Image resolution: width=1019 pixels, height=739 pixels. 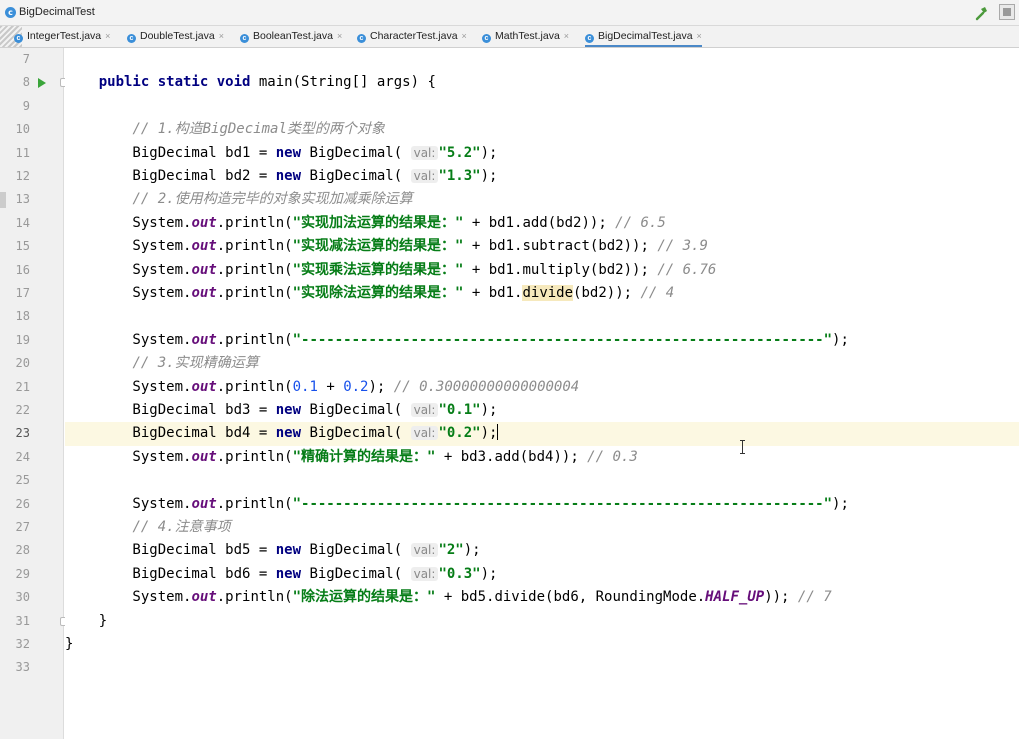 What do you see at coordinates (291, 36) in the screenshot?
I see `tab-booleantest: c BooleanTest.java ×` at bounding box center [291, 36].